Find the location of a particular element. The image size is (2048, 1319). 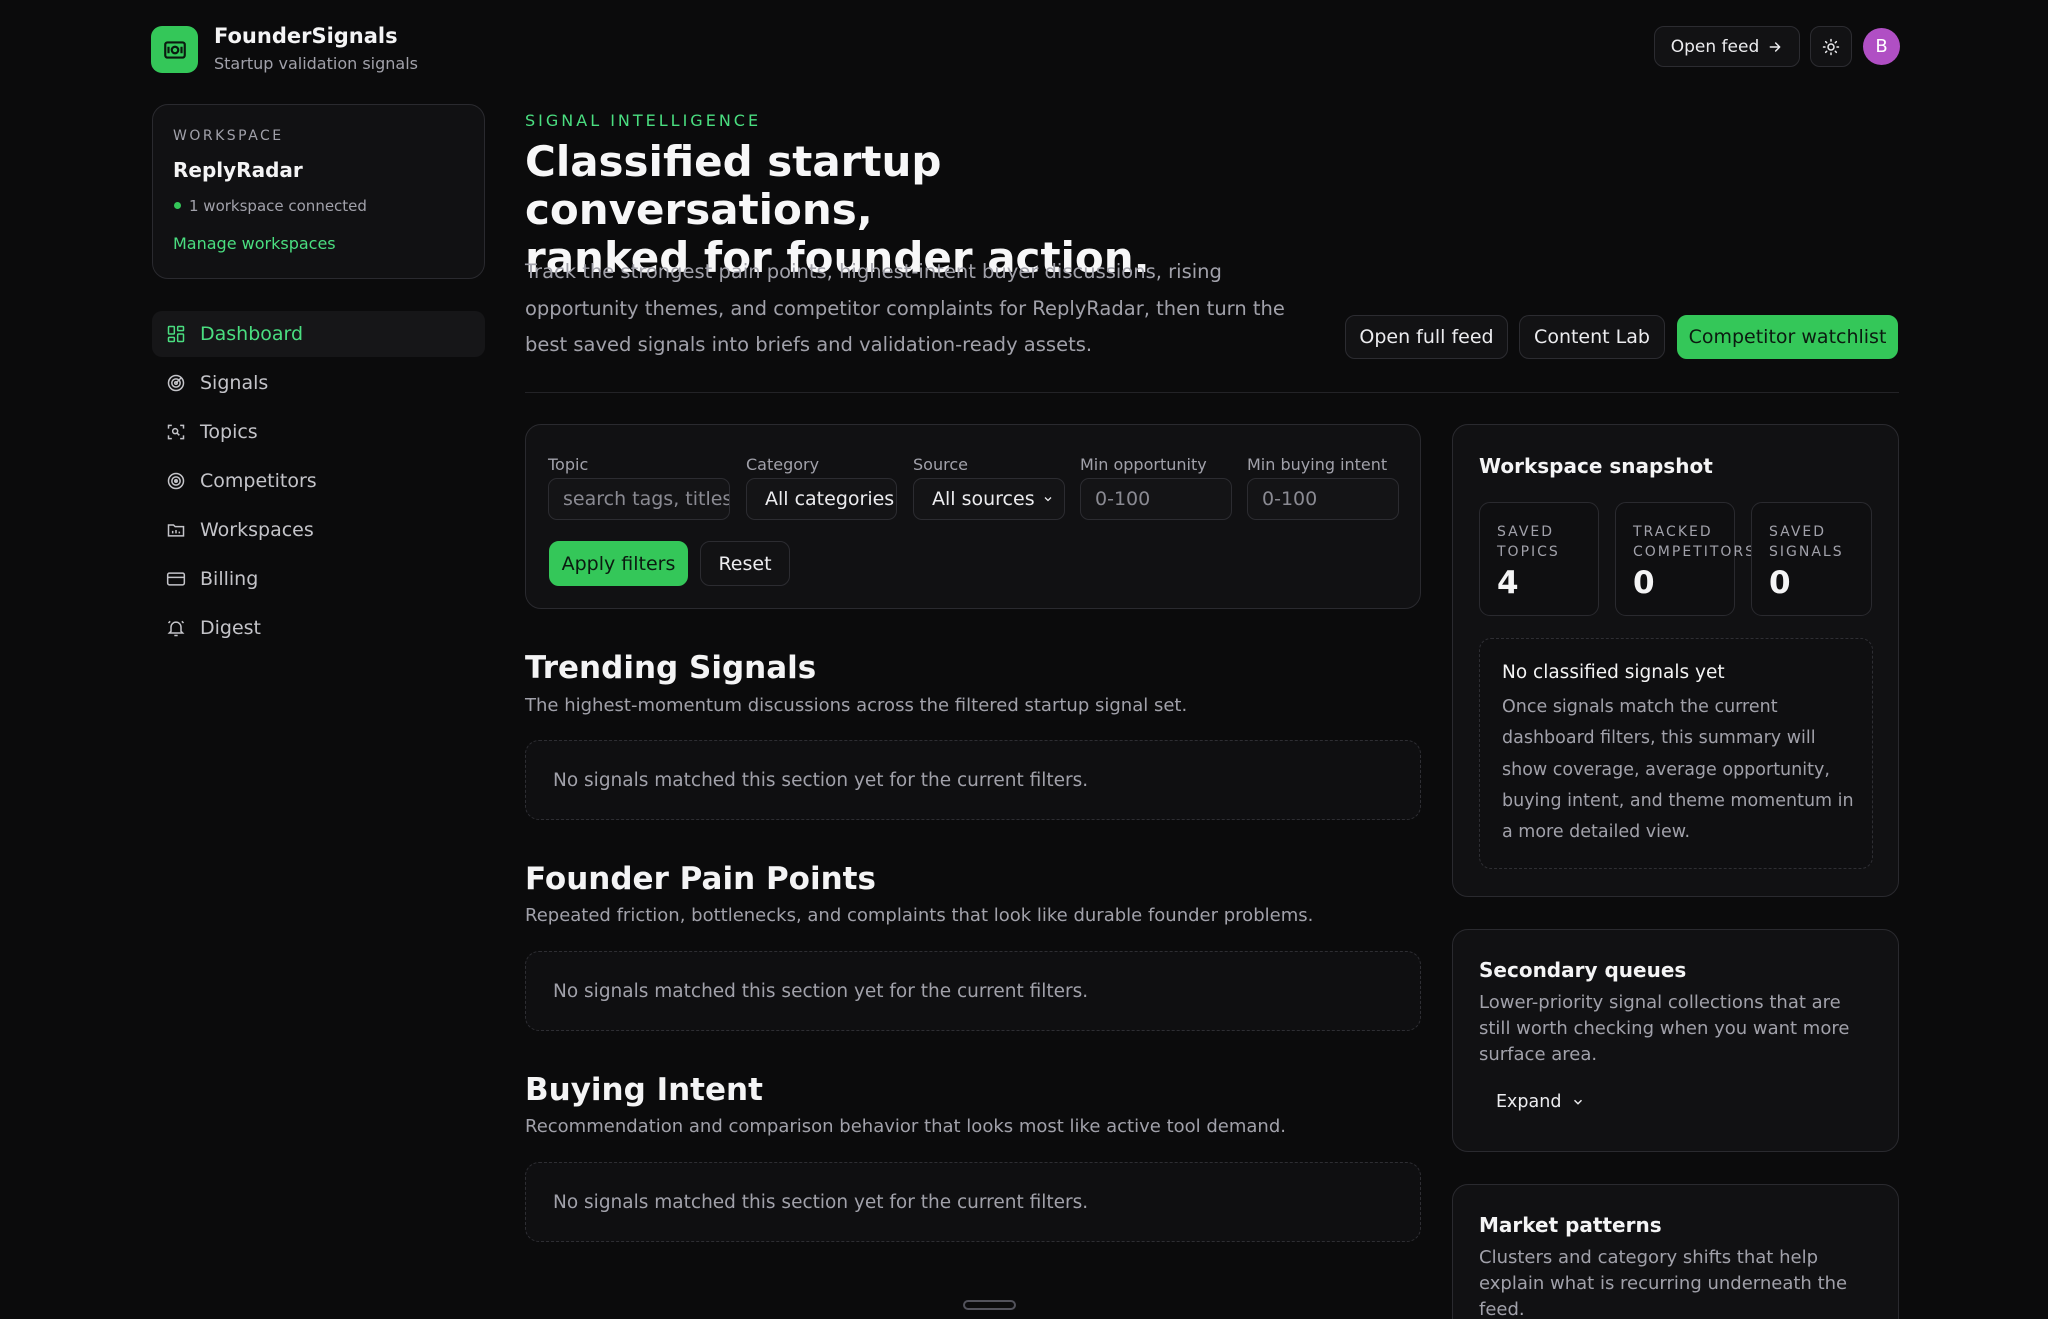

sidebar-item-digest: Digest is located at coordinates (318, 628).